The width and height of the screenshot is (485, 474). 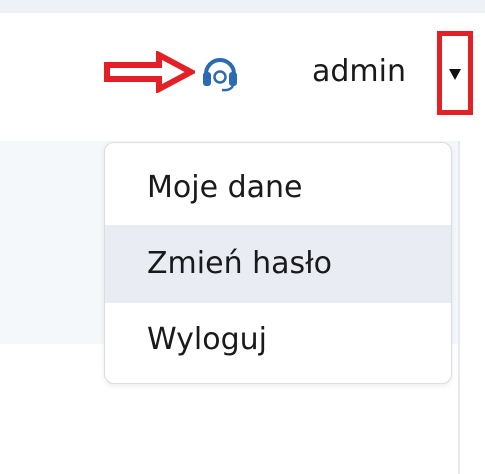 What do you see at coordinates (149, 72) in the screenshot?
I see `arrow-right-icon` at bounding box center [149, 72].